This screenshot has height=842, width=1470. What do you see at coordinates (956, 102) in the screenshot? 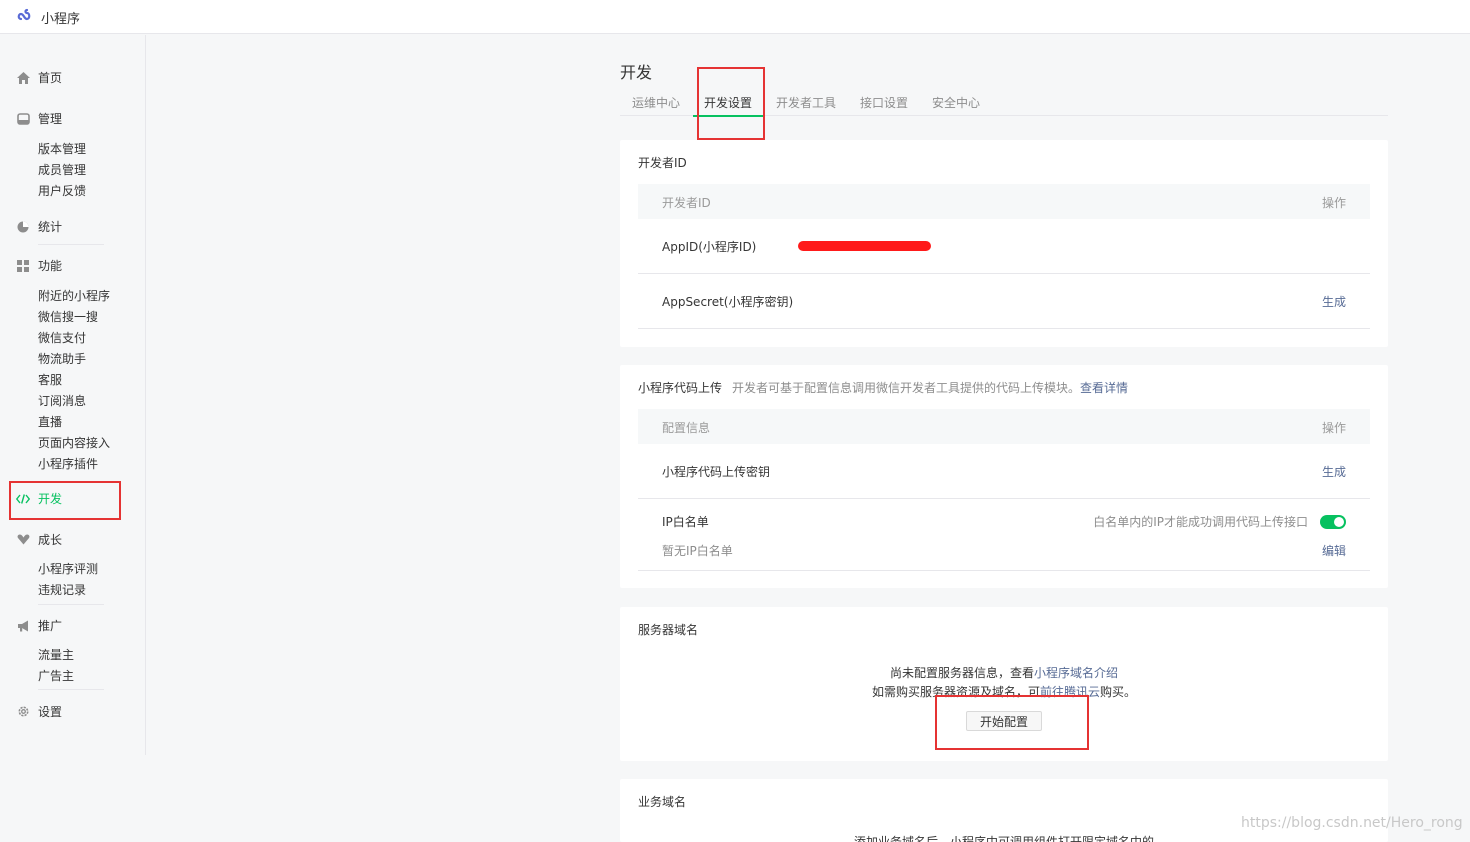
I see `tab-security-center: 安全中心` at bounding box center [956, 102].